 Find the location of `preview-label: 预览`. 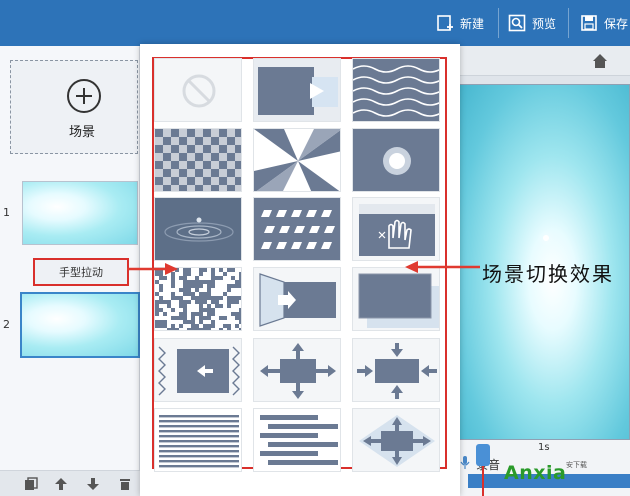

preview-label: 预览 is located at coordinates (544, 23).